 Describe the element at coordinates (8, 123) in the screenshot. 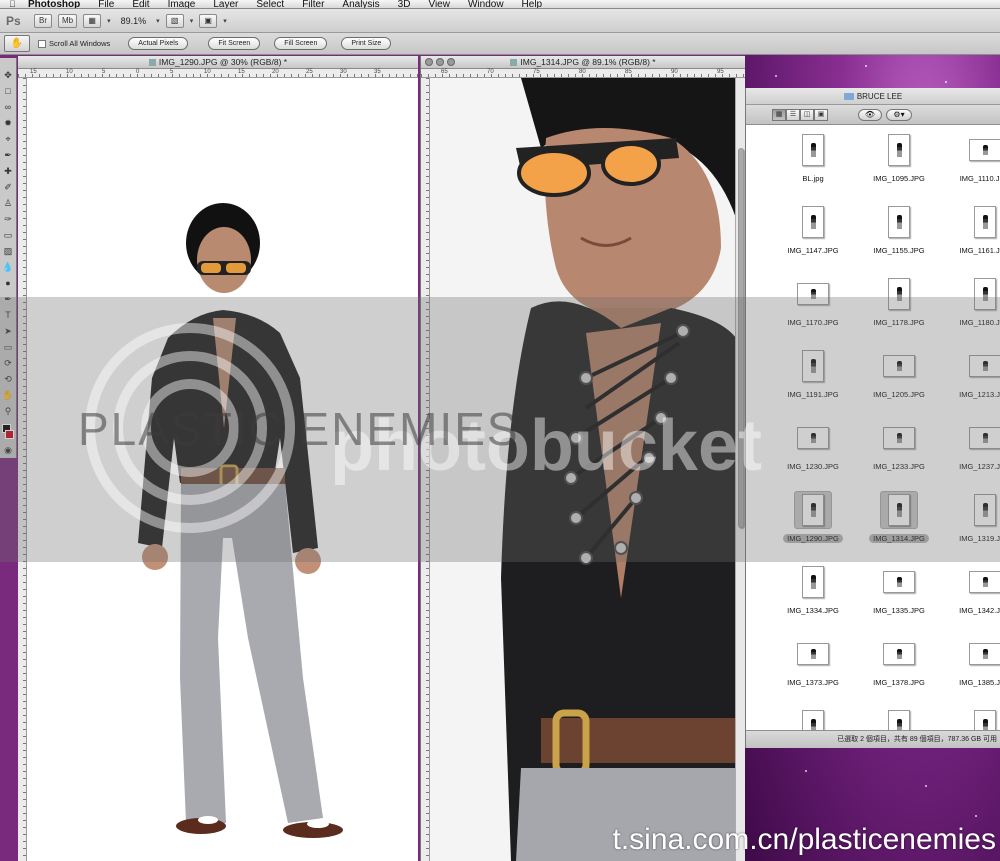

I see `quick-select-tool-icon: ✹` at that location.